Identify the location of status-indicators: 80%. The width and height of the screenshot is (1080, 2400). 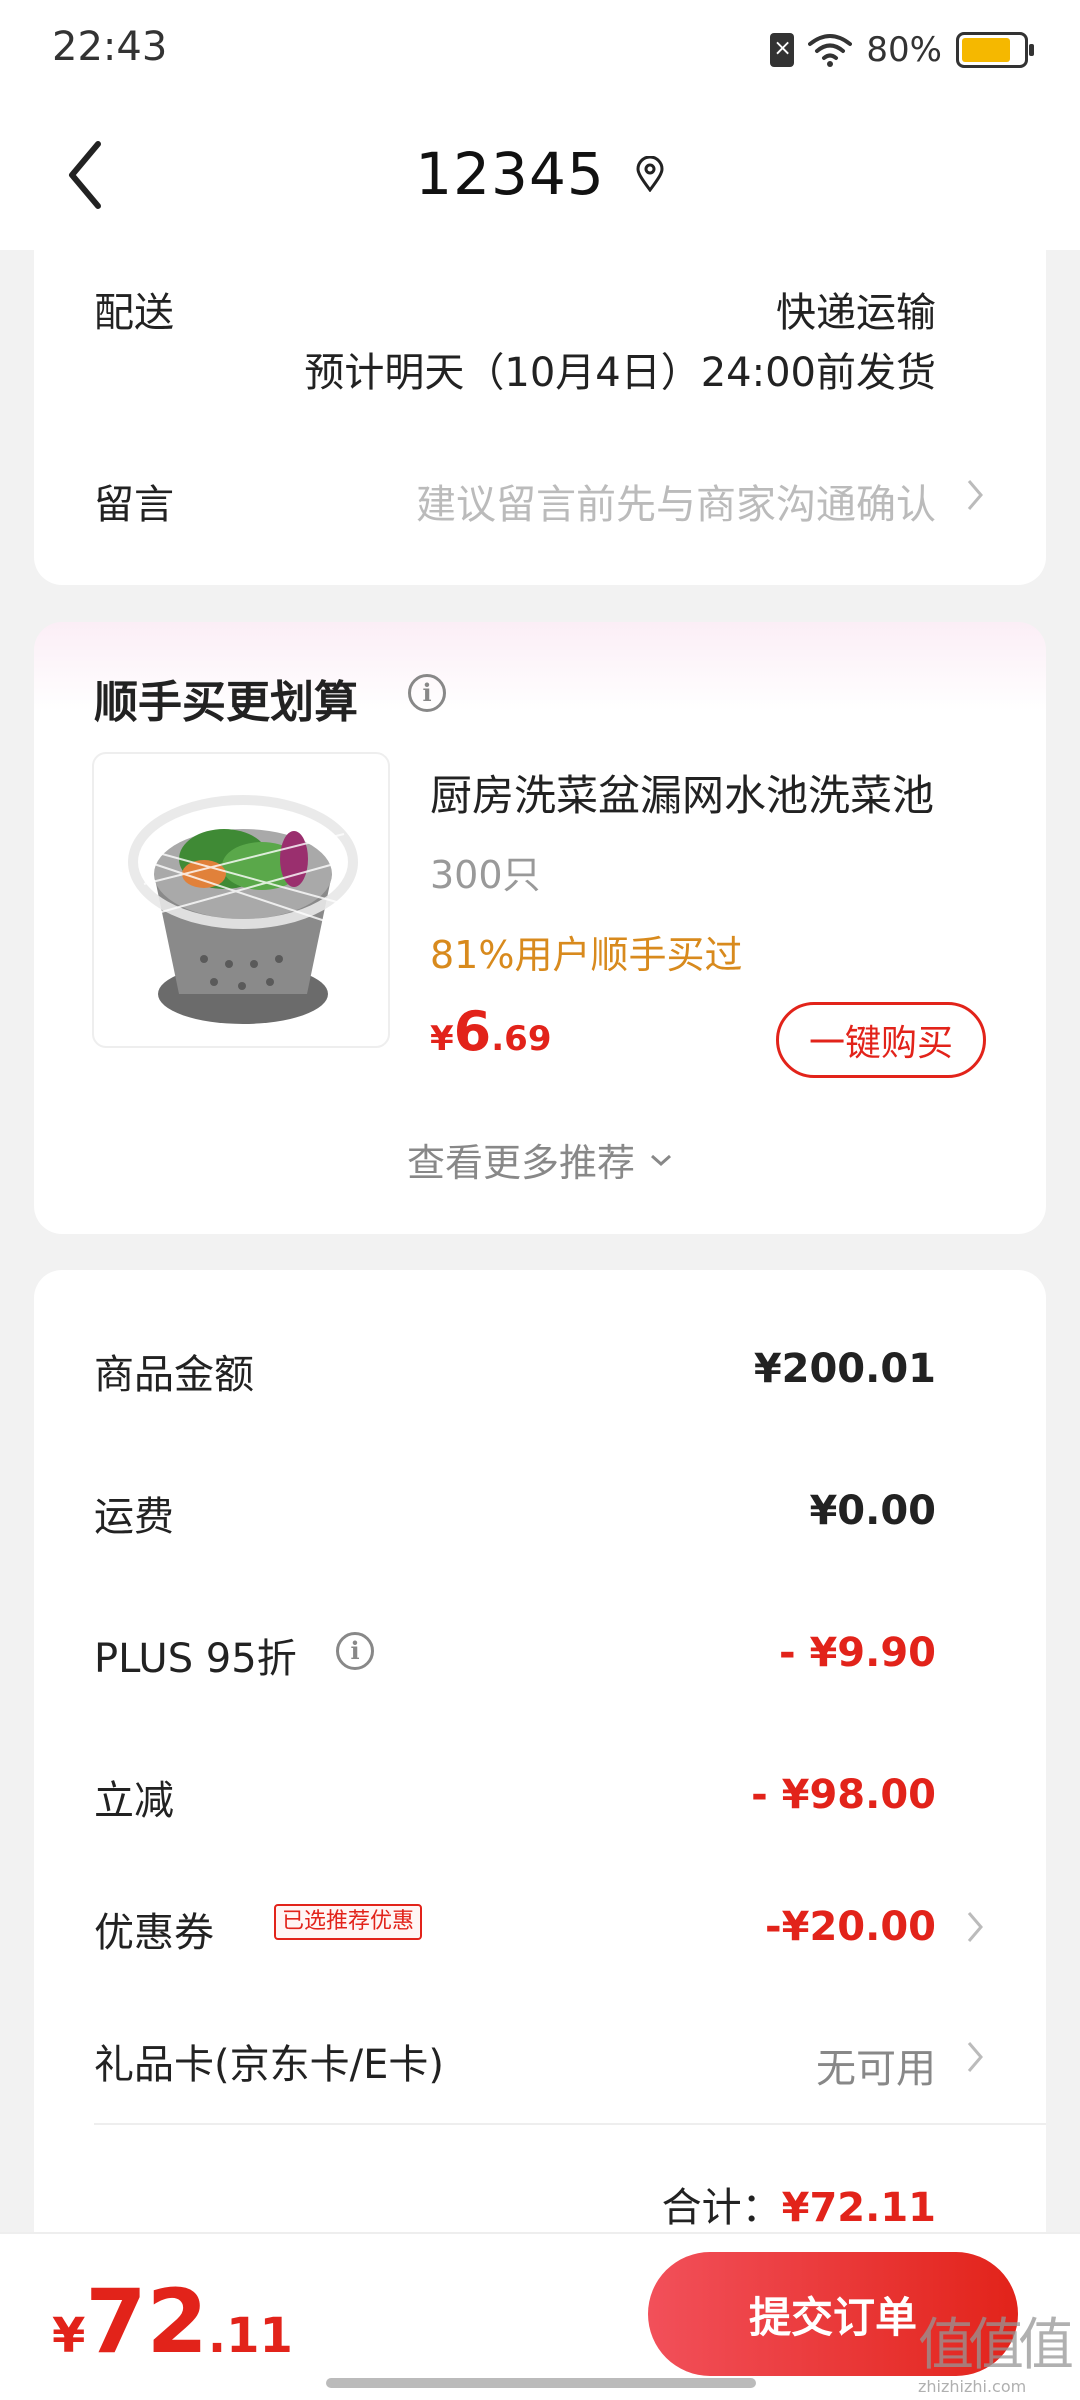
(902, 50).